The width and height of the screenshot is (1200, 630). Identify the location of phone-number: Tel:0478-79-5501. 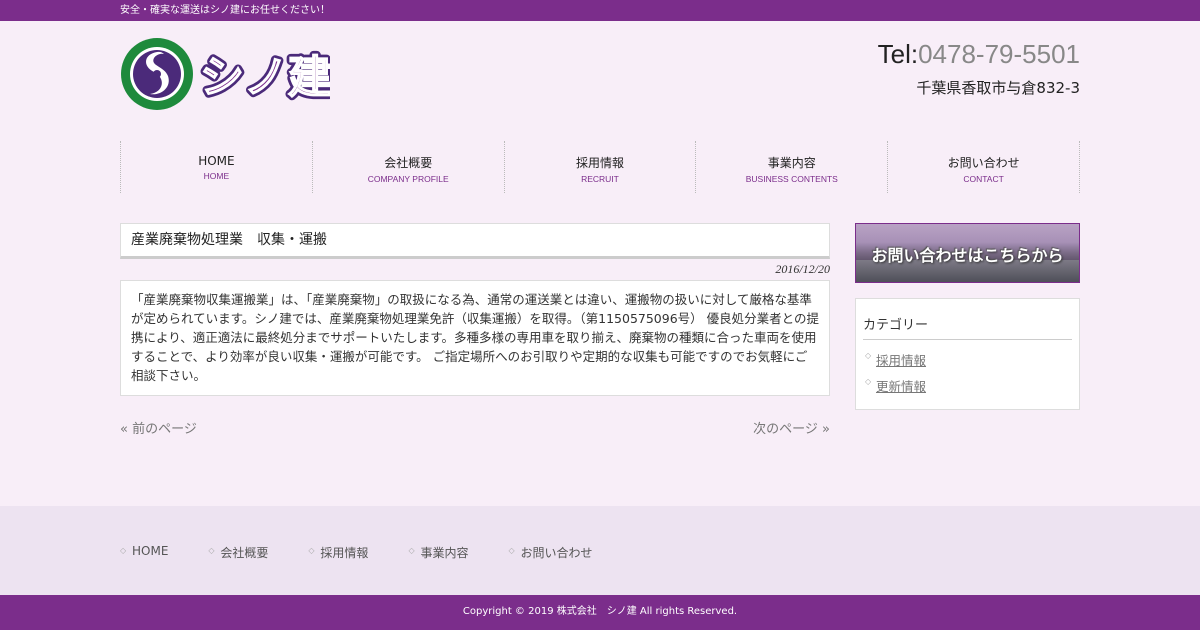
(979, 54).